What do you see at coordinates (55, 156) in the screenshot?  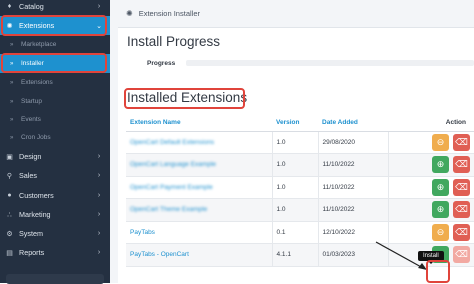 I see `sidebar-item-design: ▣ Design ›` at bounding box center [55, 156].